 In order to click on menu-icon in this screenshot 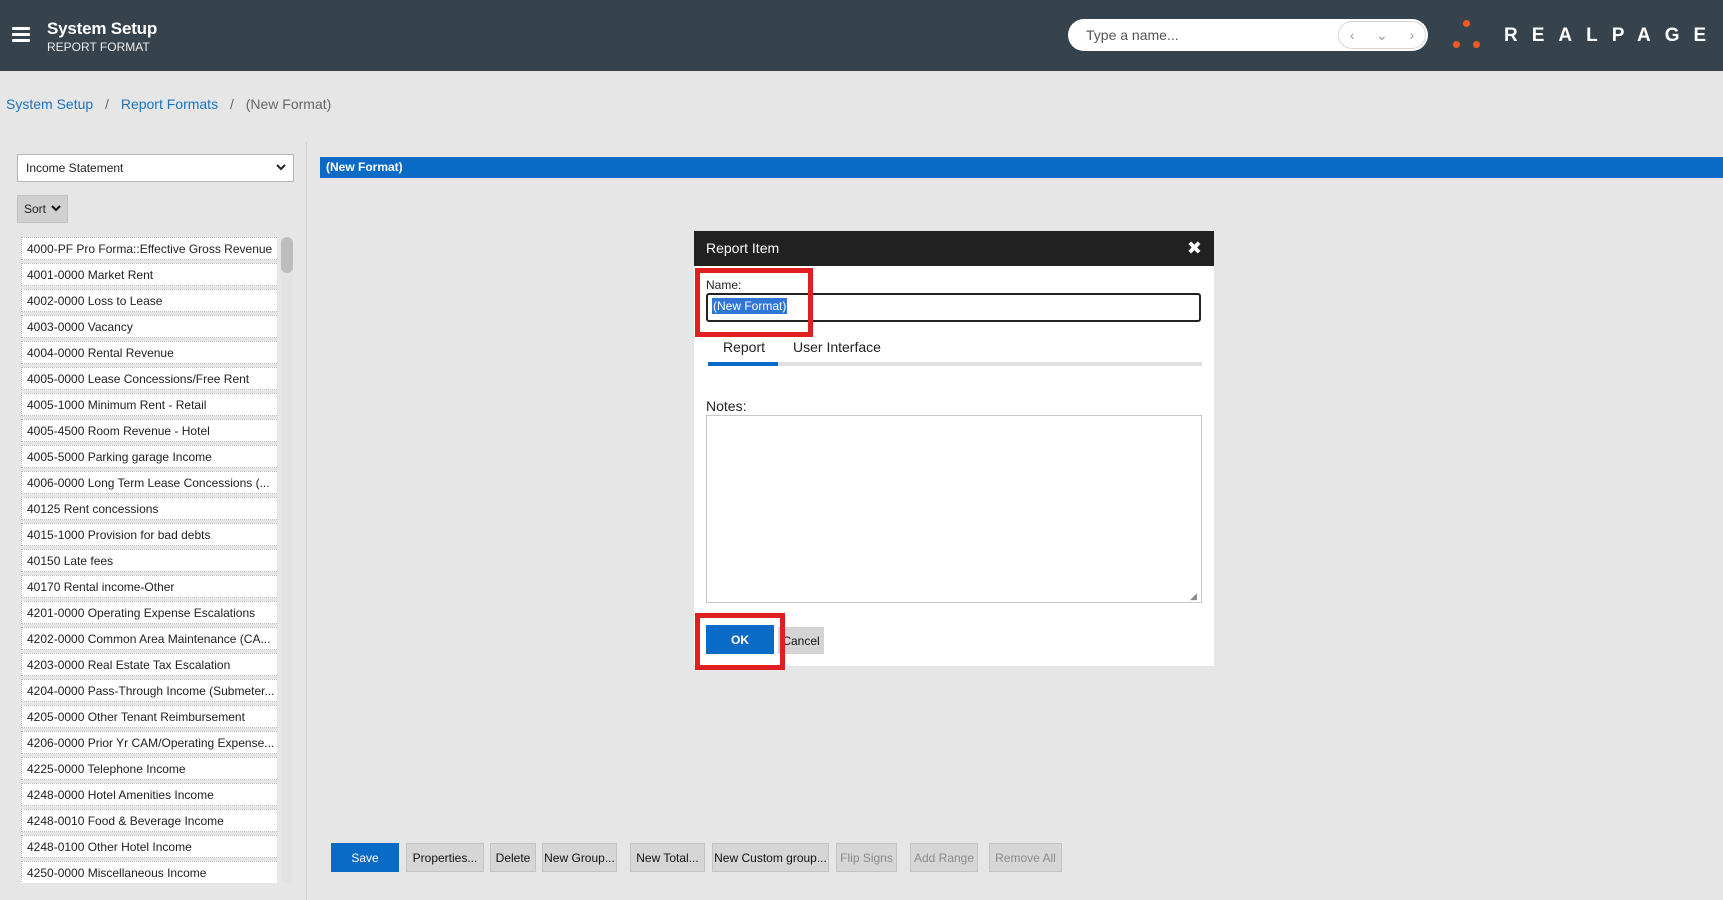, I will do `click(21, 34)`.